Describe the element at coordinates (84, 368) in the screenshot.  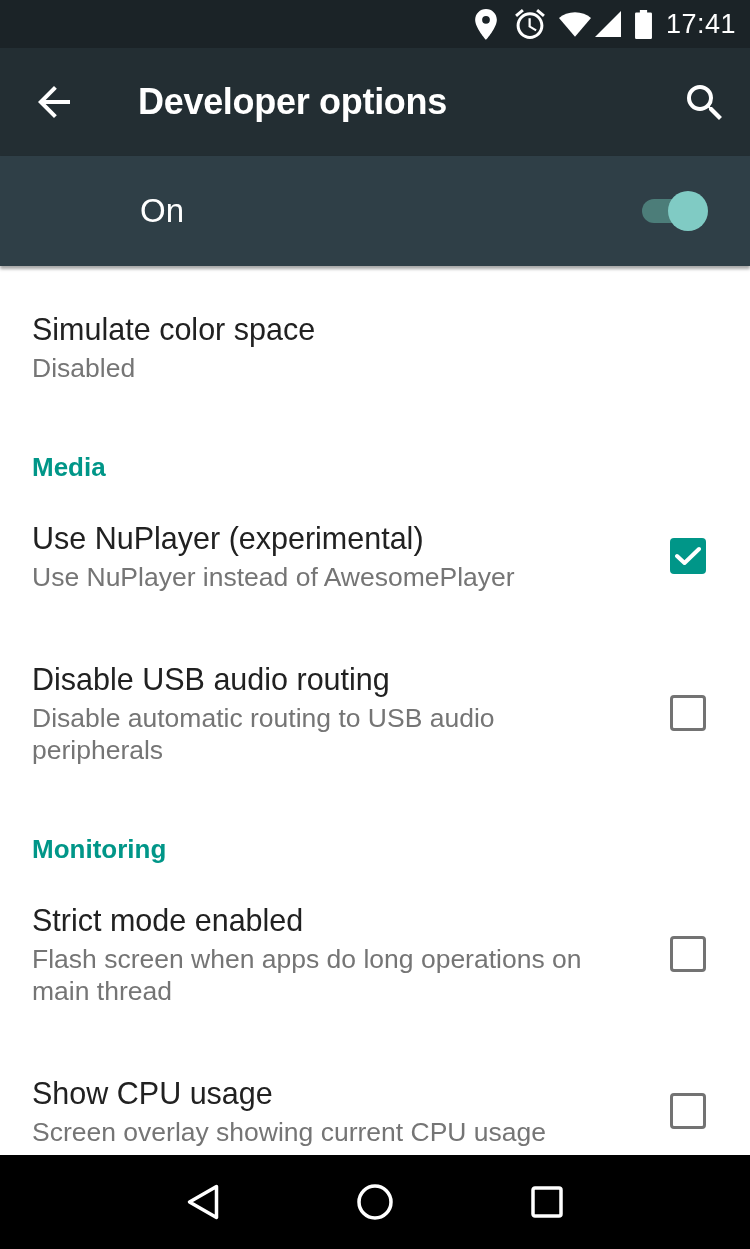
I see `setting-summary: Disabled` at that location.